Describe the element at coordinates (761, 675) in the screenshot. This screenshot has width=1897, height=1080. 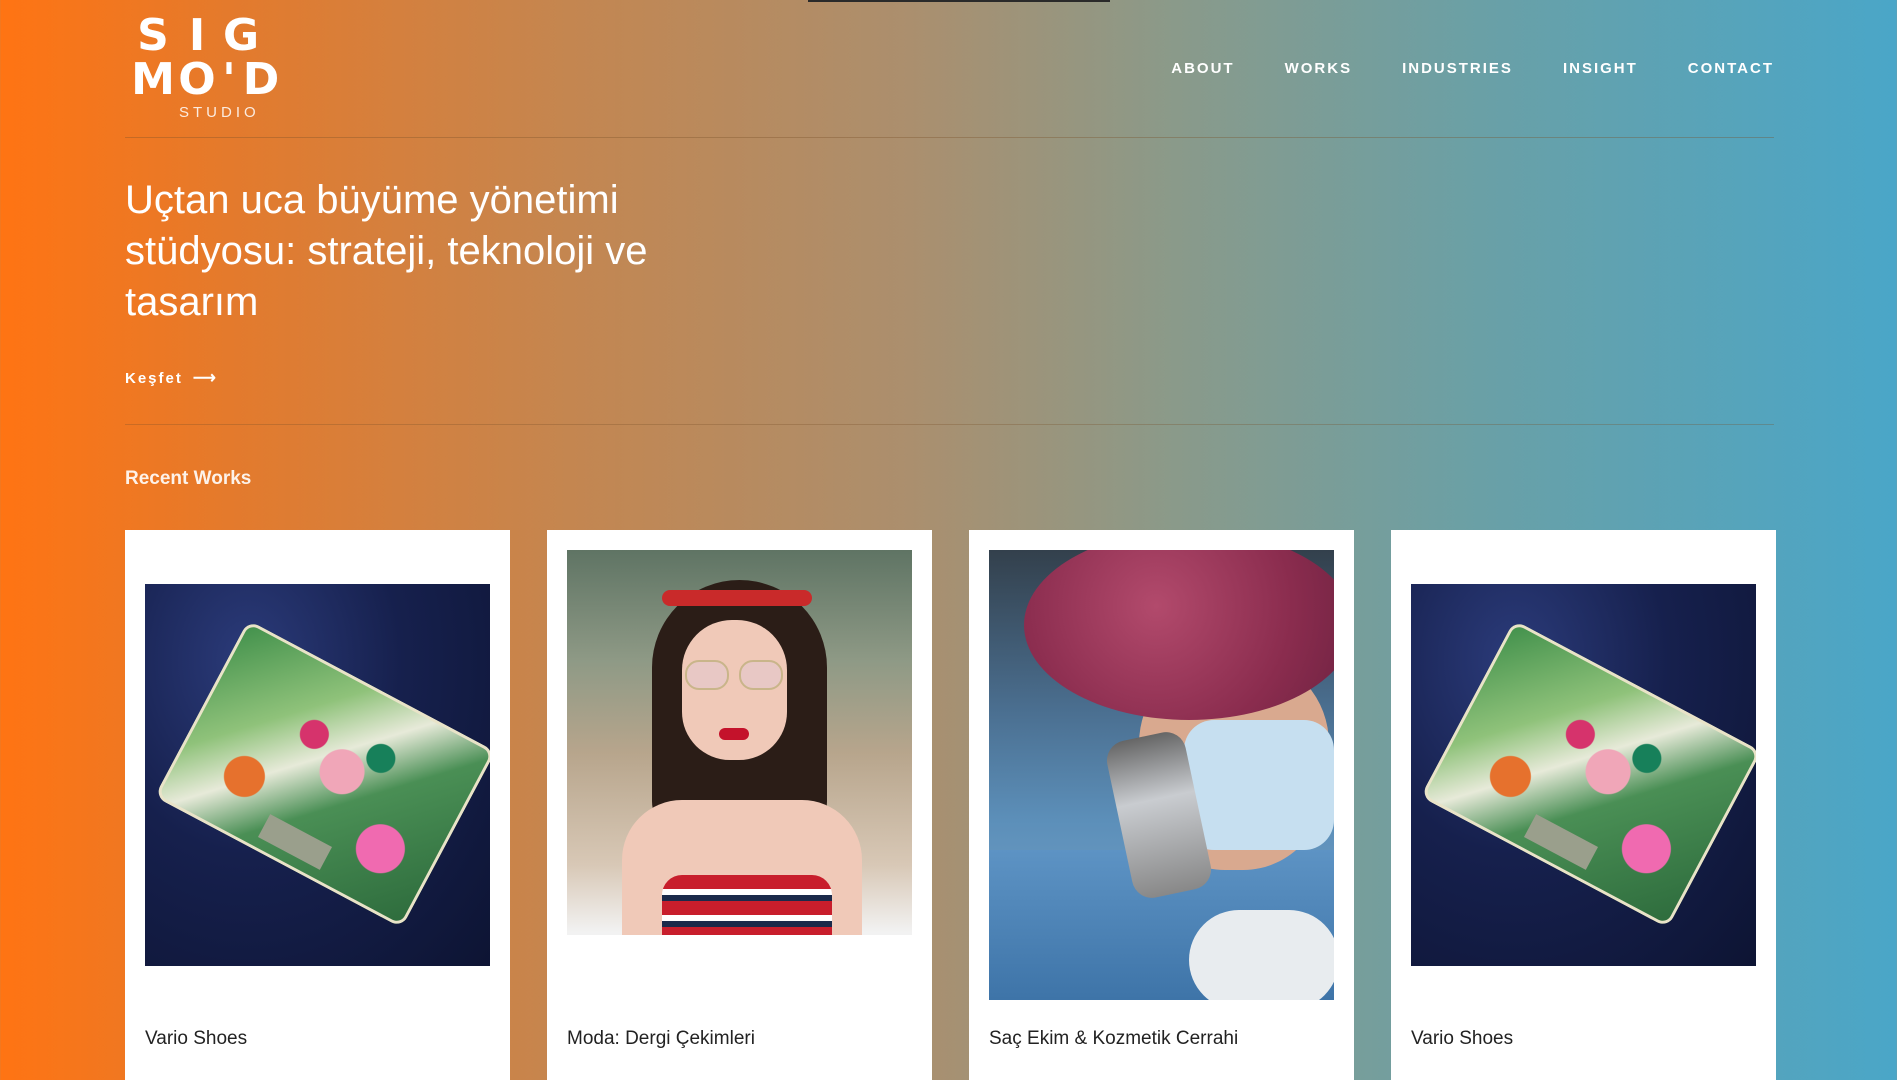
I see `portrait-lens-right` at that location.